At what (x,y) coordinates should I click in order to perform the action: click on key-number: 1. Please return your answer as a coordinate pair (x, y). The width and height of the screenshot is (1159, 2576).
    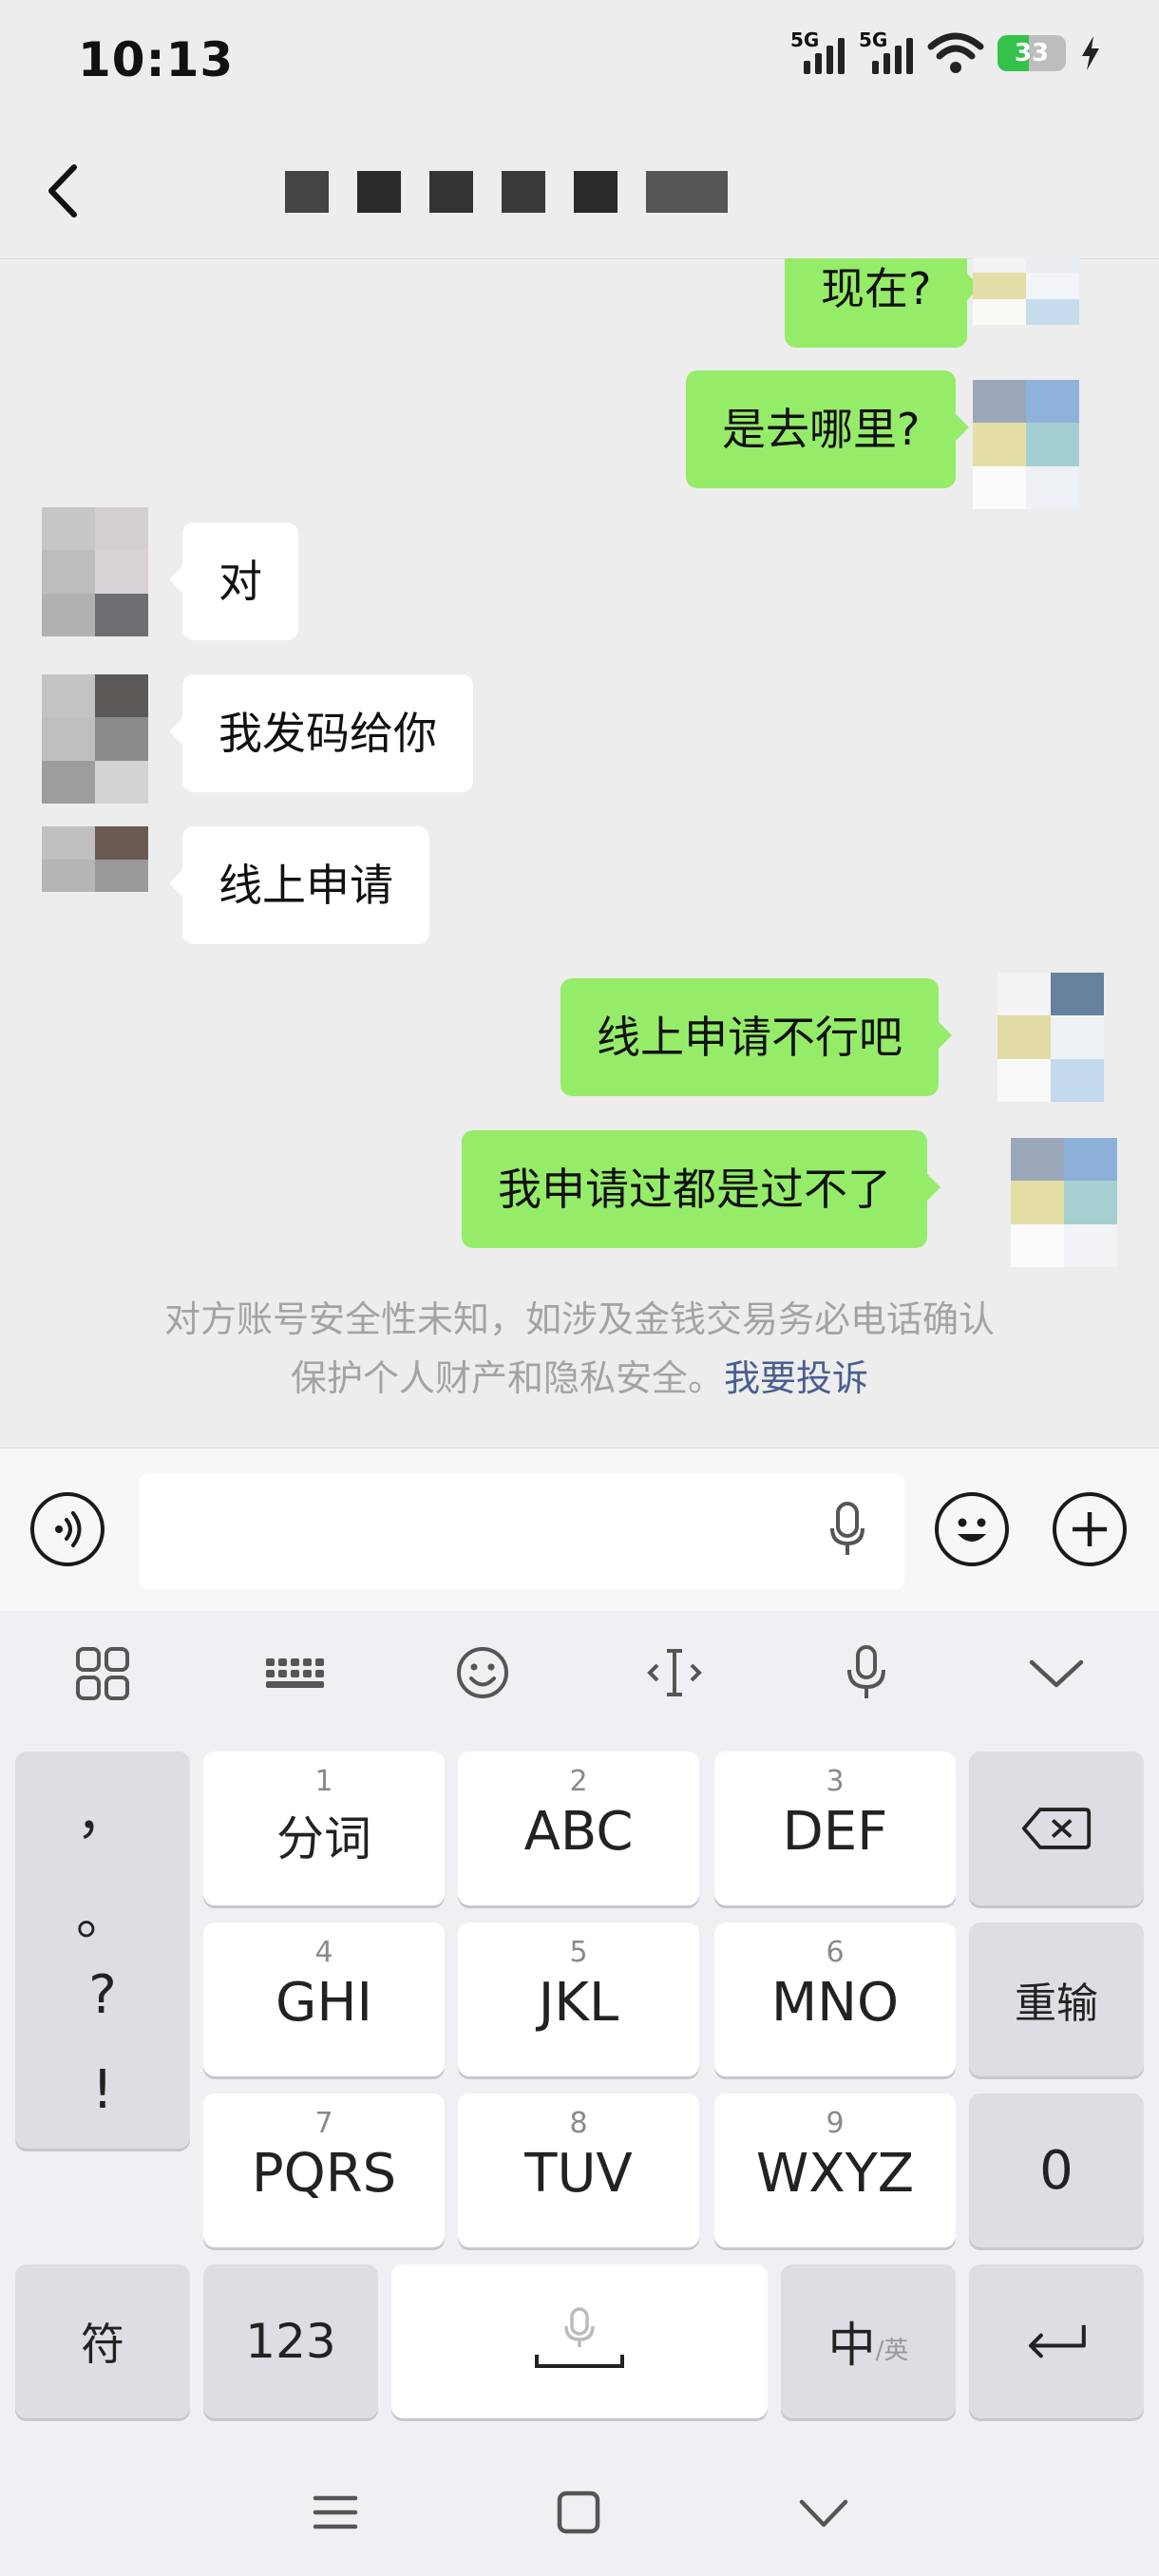
    Looking at the image, I should click on (323, 1781).